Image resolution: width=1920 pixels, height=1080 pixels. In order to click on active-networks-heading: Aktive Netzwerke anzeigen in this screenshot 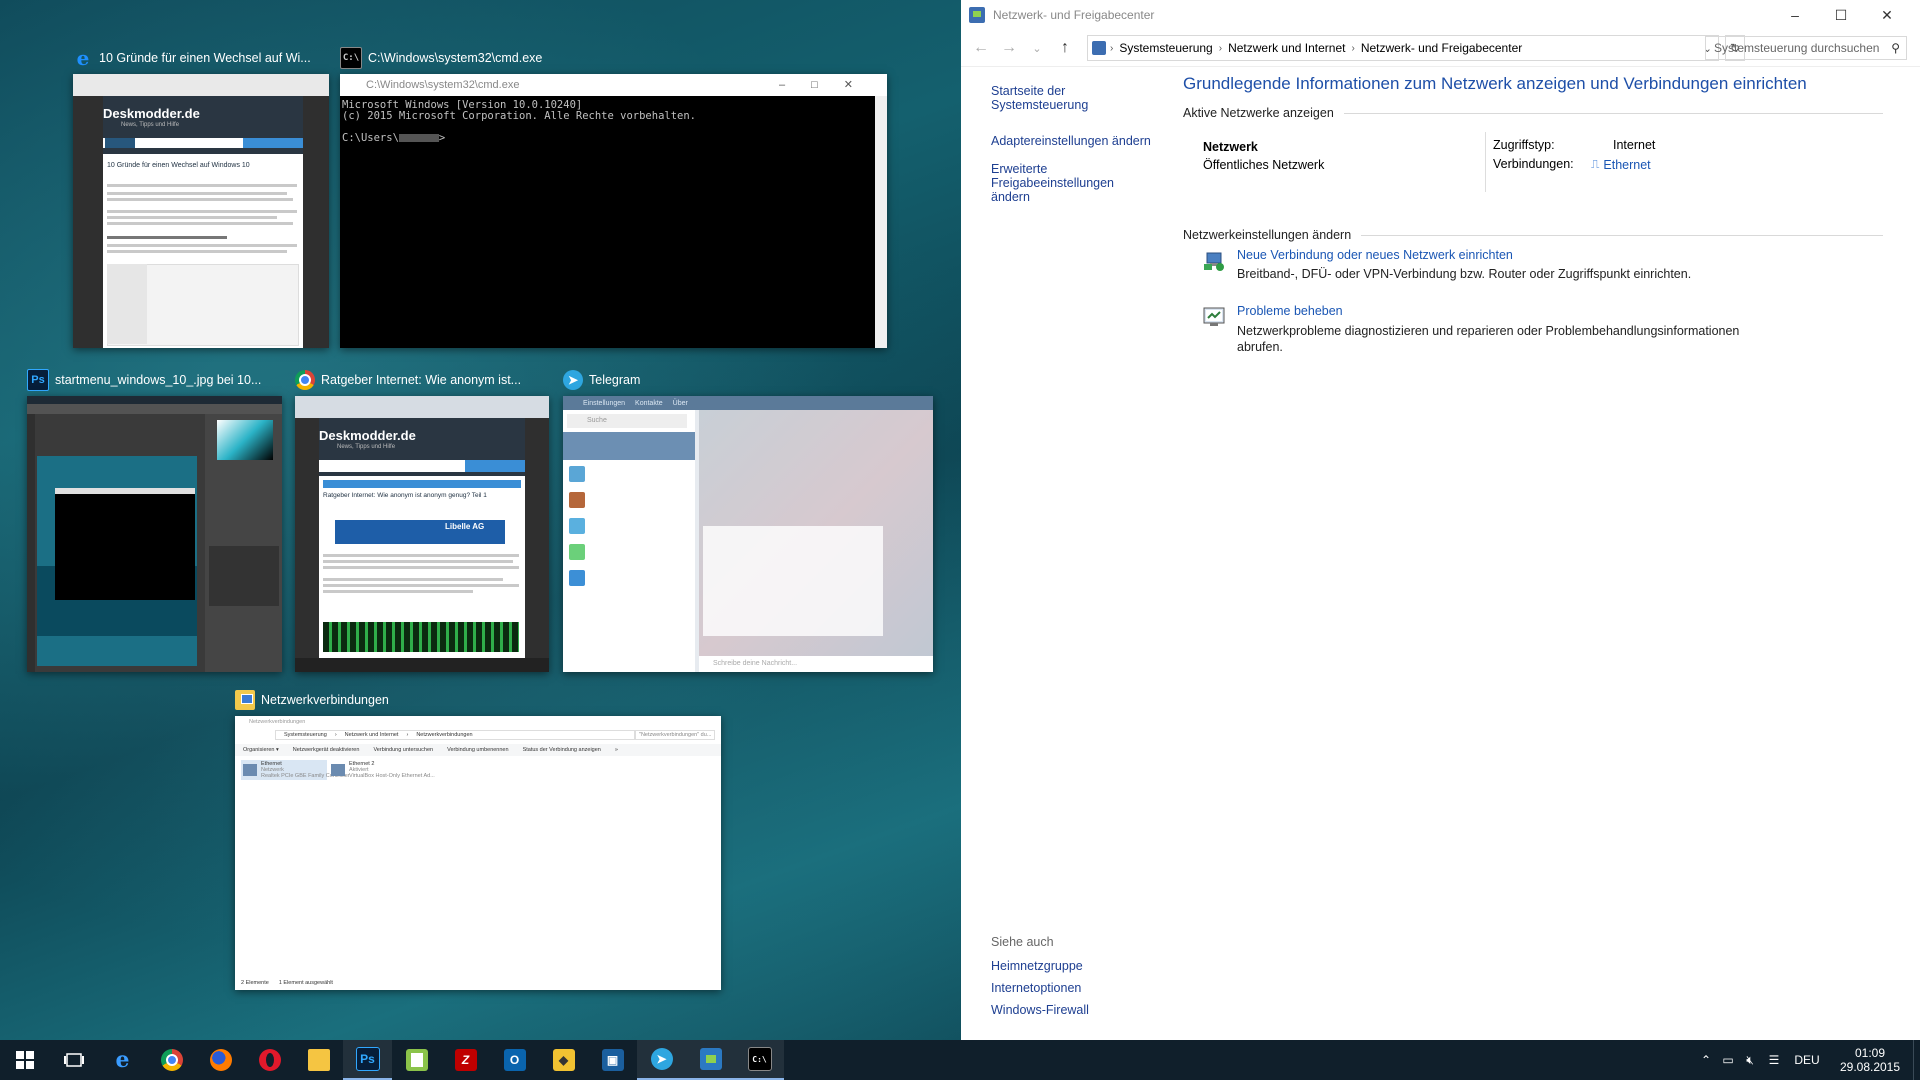, I will do `click(1258, 113)`.